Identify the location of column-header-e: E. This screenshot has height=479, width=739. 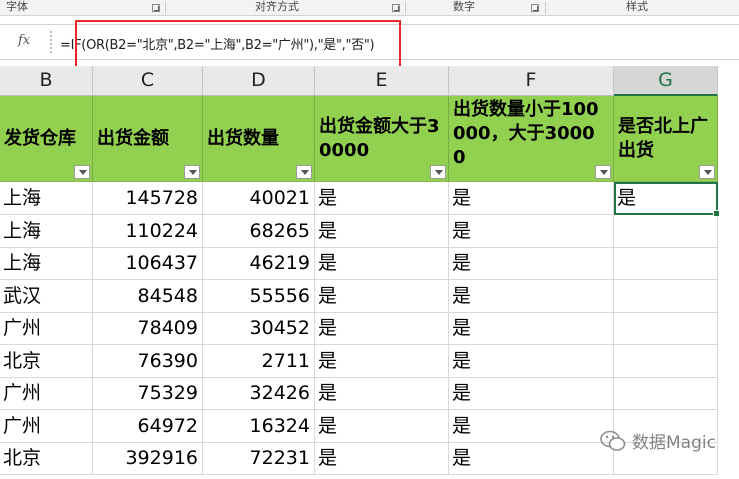
(382, 81).